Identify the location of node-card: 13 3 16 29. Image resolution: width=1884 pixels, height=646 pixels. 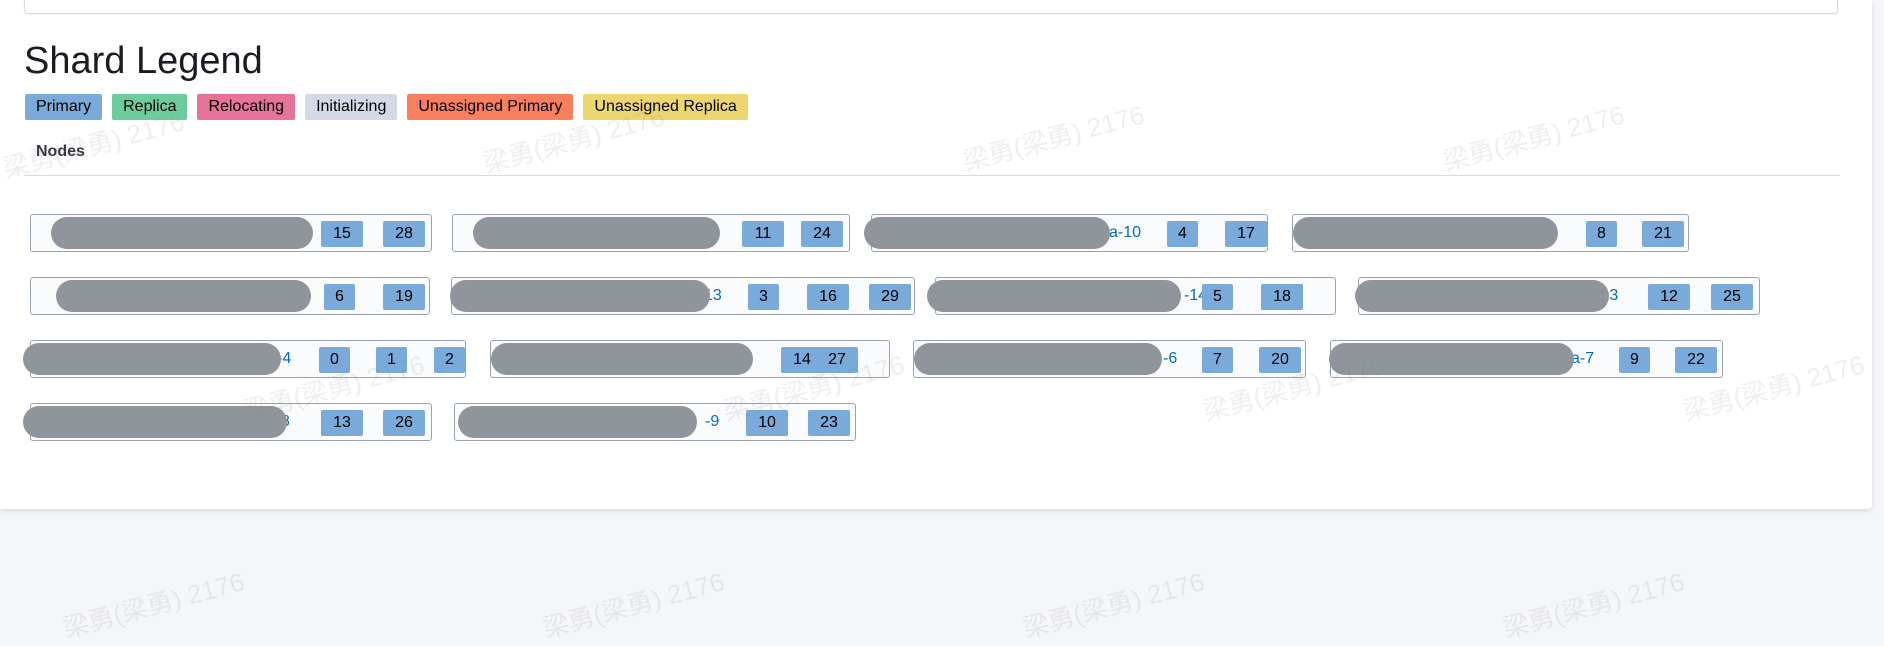
(682, 296).